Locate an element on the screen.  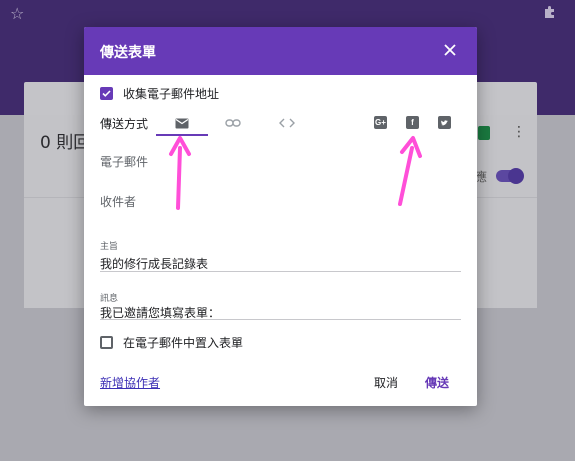
subject-input: 我的修行成長記錄表 is located at coordinates (154, 263).